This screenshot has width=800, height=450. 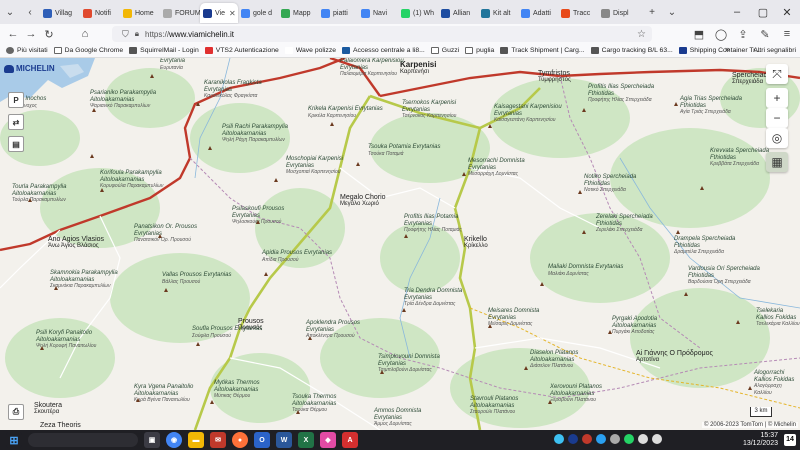 I want to click on other-bookmarks-folder: Altri segnalibri, so click(x=769, y=50).